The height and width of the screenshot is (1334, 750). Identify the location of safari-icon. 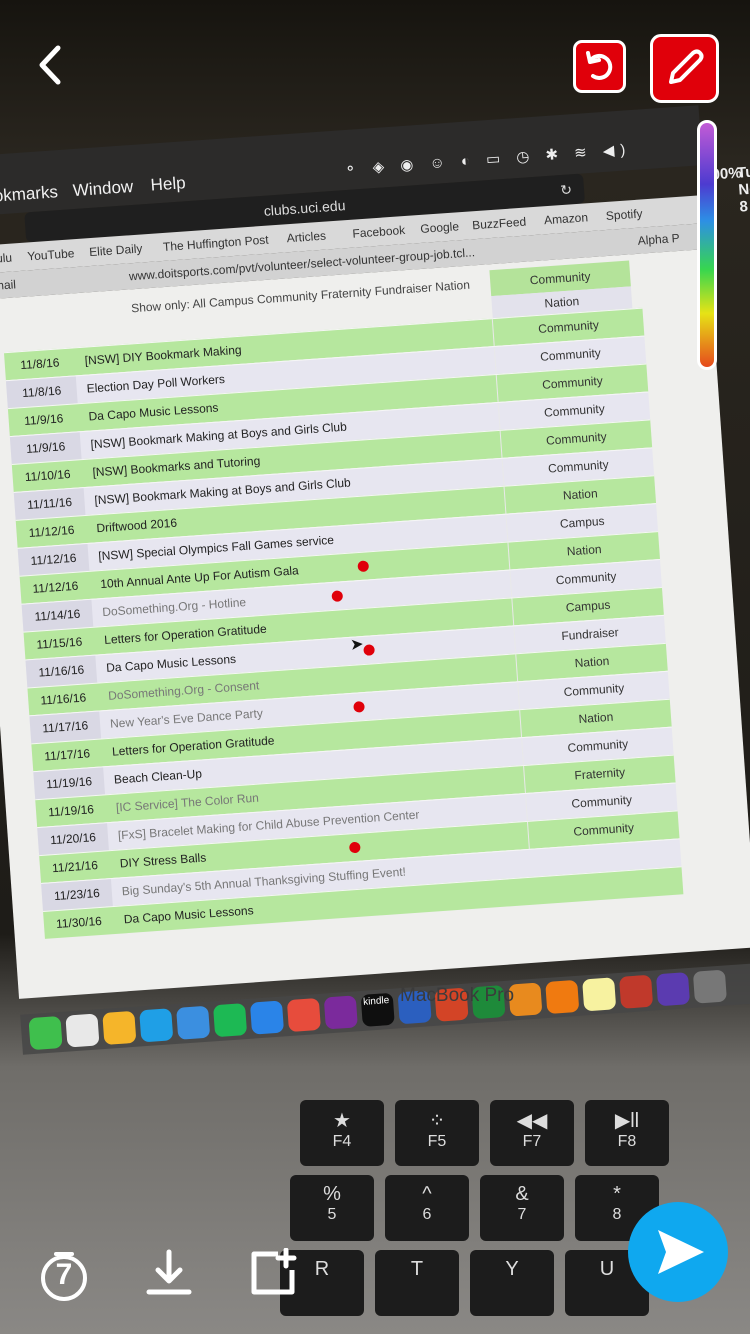
(267, 1017).